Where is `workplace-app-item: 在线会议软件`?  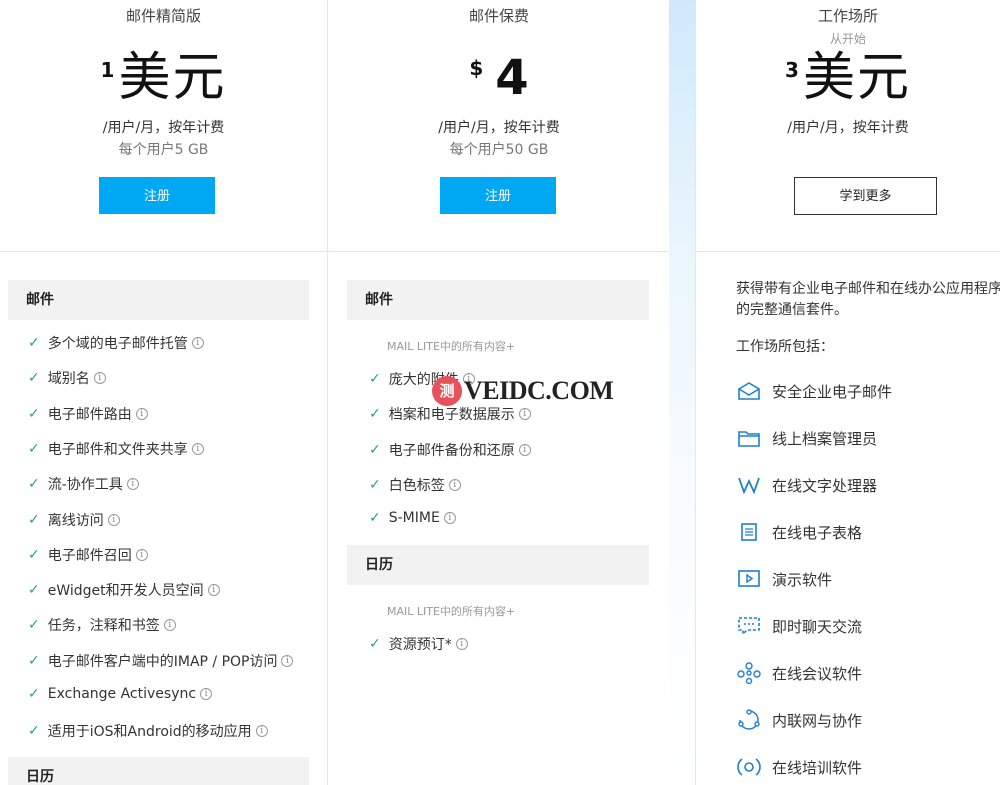 workplace-app-item: 在线会议软件 is located at coordinates (799, 673).